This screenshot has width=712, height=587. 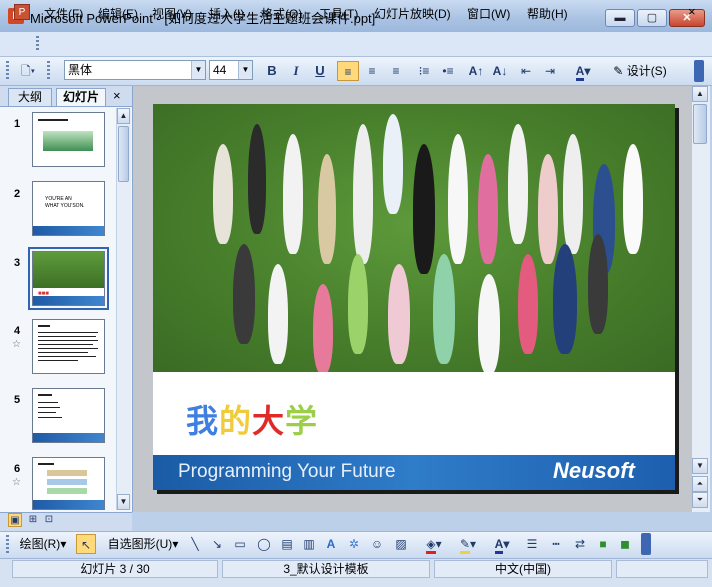 I want to click on textbox-icon: ▤, so click(x=287, y=544).